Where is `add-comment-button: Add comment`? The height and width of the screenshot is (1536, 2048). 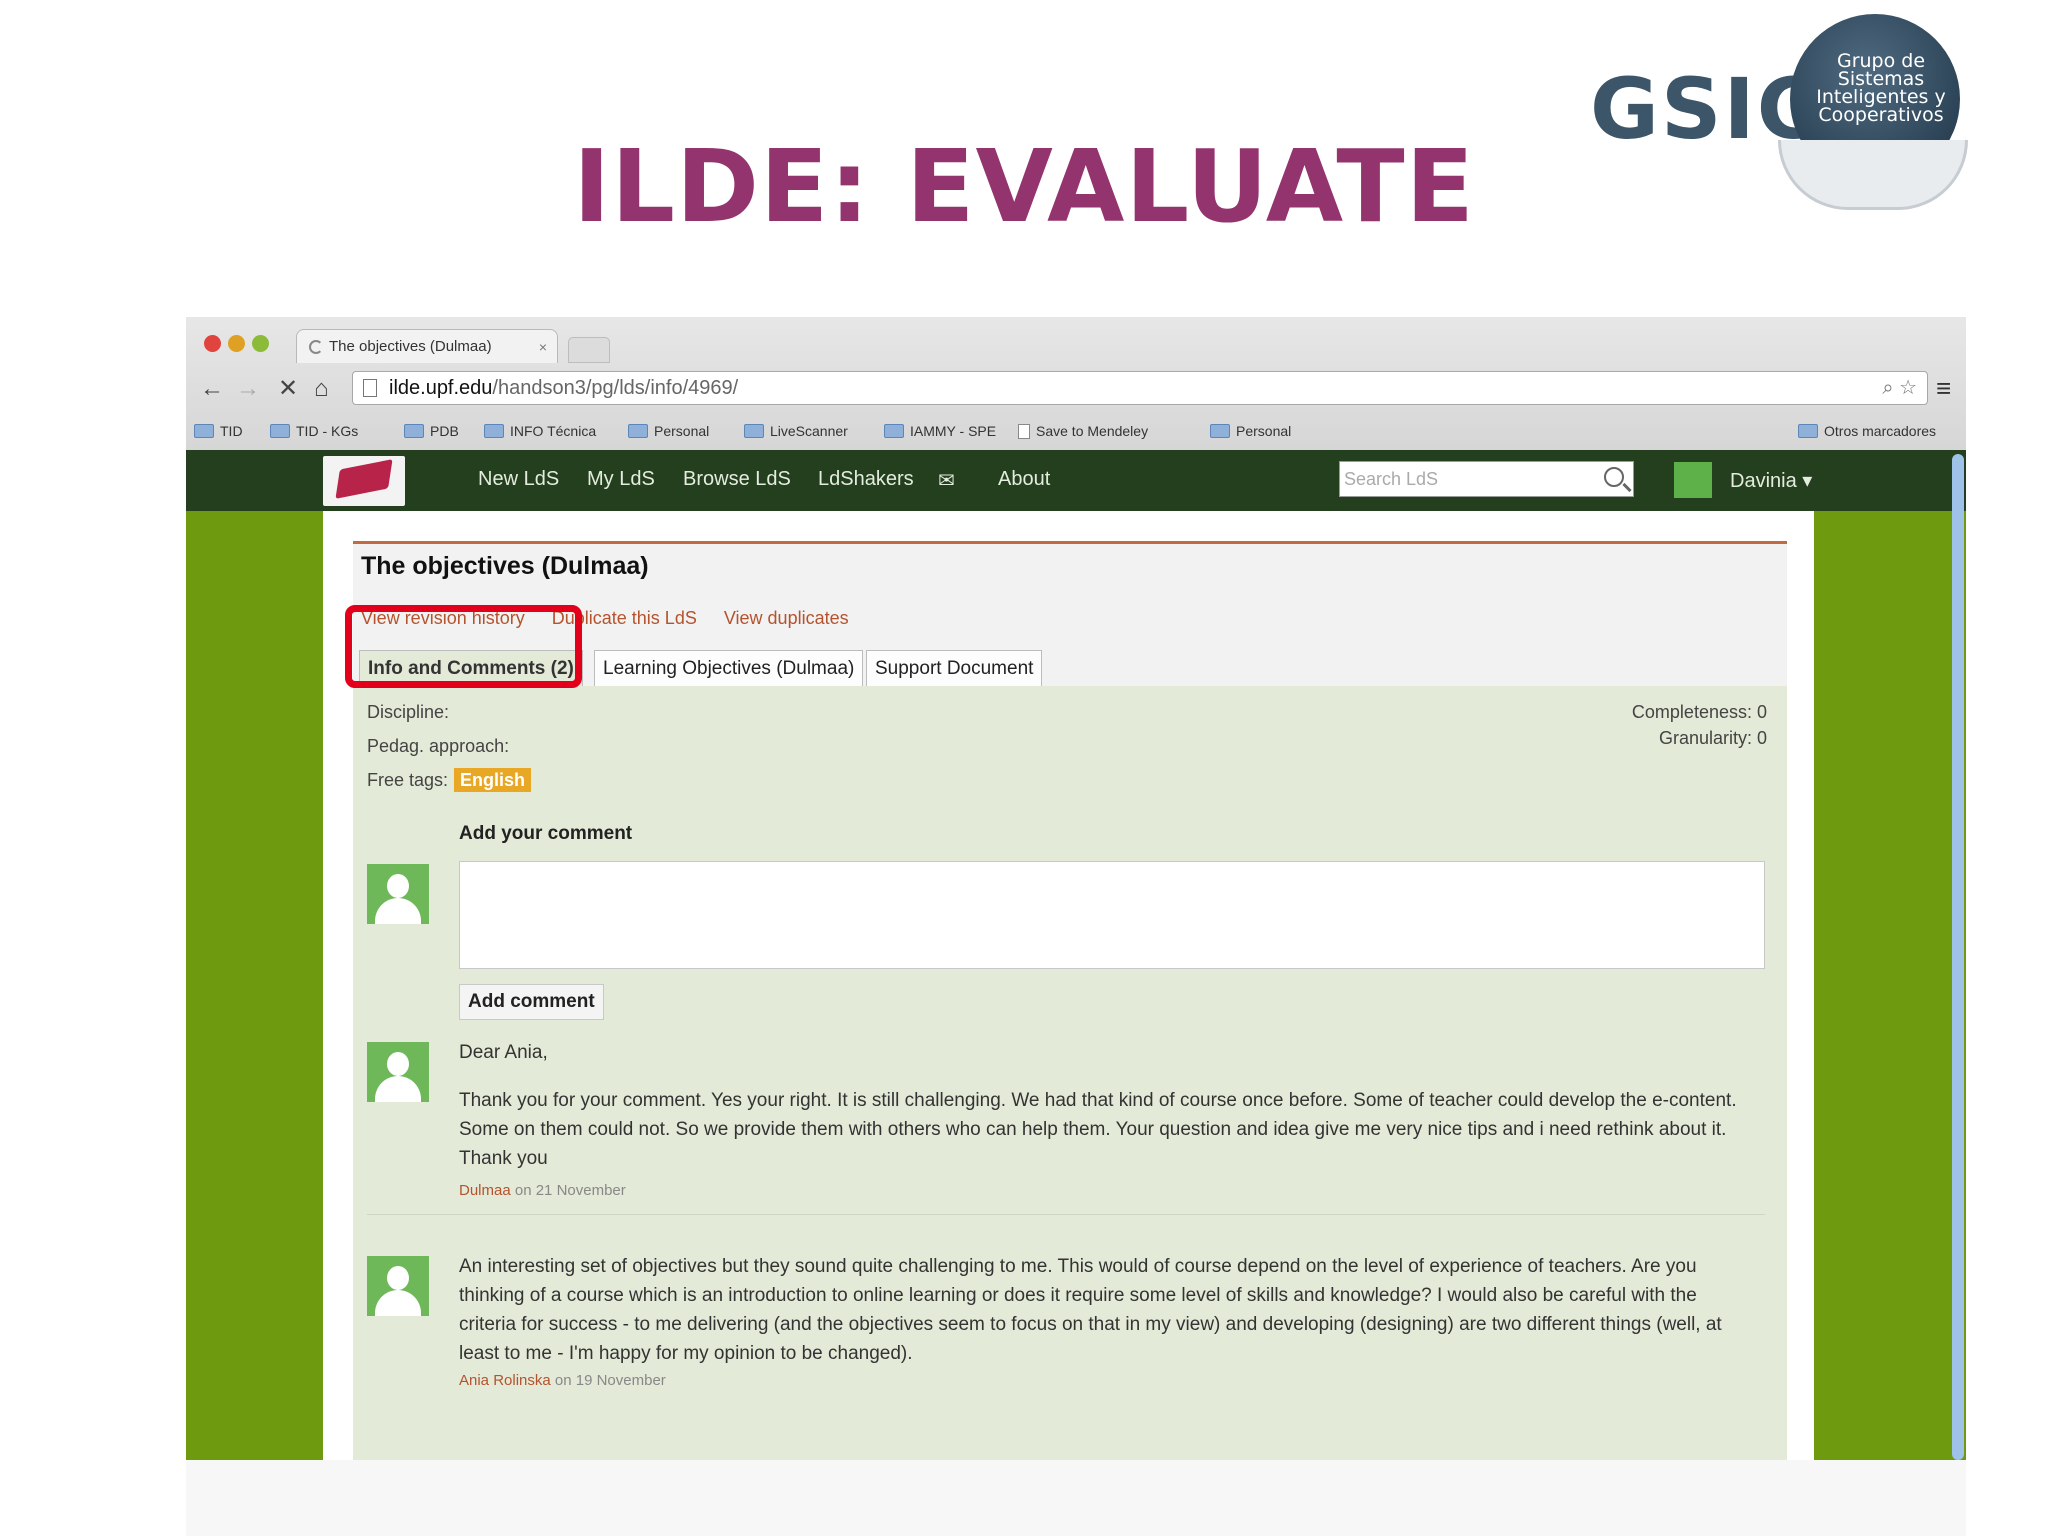 add-comment-button: Add comment is located at coordinates (531, 1002).